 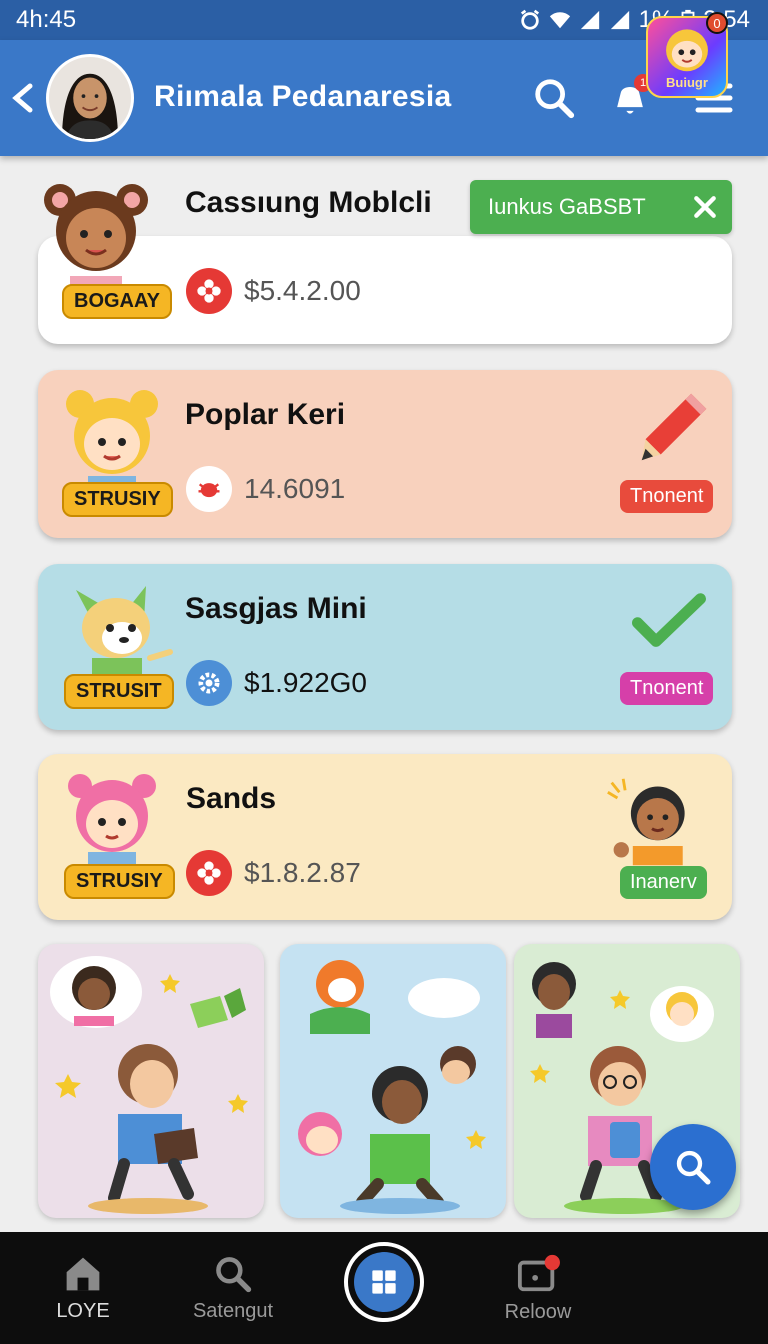 What do you see at coordinates (112, 822) in the screenshot?
I see `pink-hair-girl-character` at bounding box center [112, 822].